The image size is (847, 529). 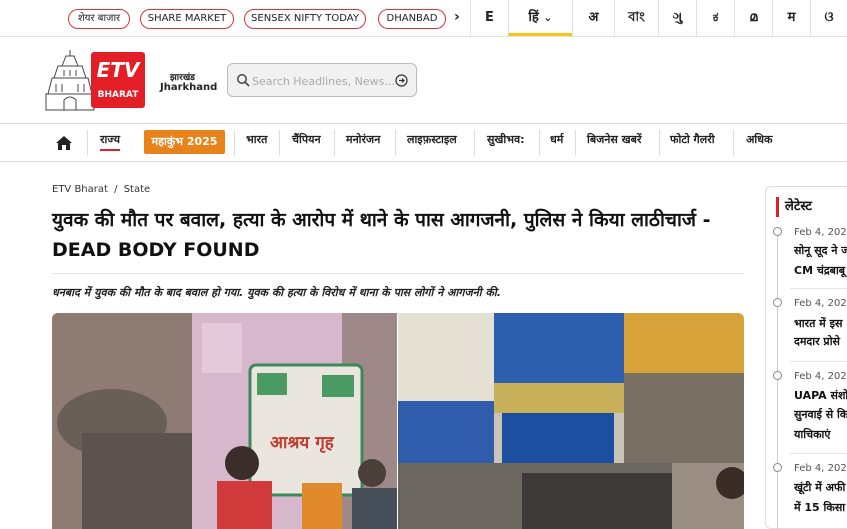 What do you see at coordinates (548, 17) in the screenshot?
I see `chevron-down-icon: ⌄` at bounding box center [548, 17].